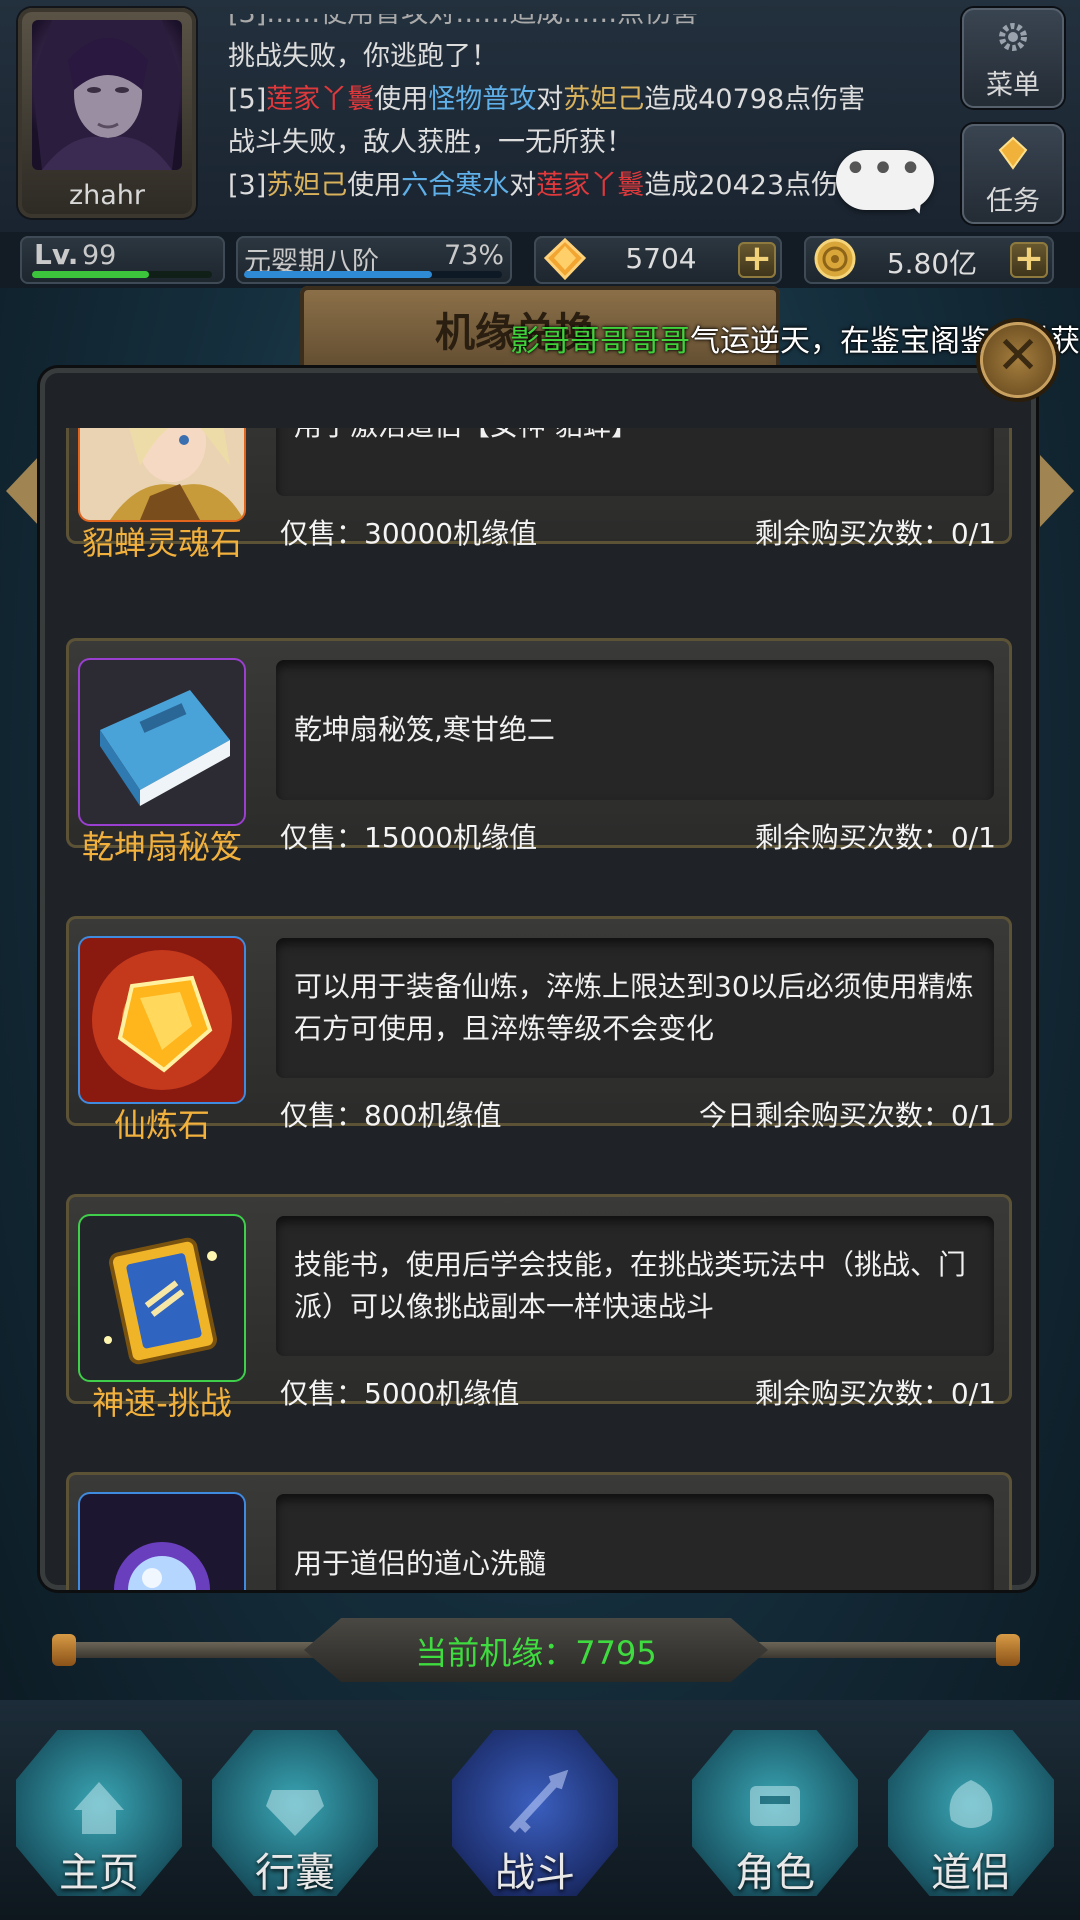  Describe the element at coordinates (374, 260) in the screenshot. I see `realm-box: 元婴期八阶 73%` at that location.